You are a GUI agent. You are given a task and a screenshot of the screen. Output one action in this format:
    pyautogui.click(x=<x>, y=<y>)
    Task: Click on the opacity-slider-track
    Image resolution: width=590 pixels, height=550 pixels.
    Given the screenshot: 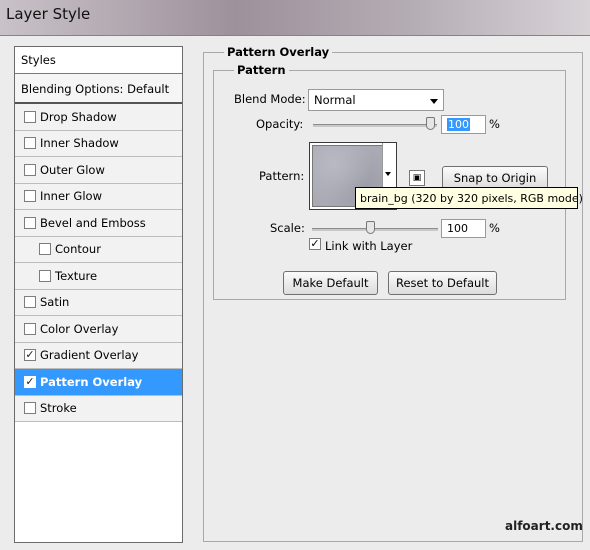 What is the action you would take?
    pyautogui.click(x=375, y=125)
    